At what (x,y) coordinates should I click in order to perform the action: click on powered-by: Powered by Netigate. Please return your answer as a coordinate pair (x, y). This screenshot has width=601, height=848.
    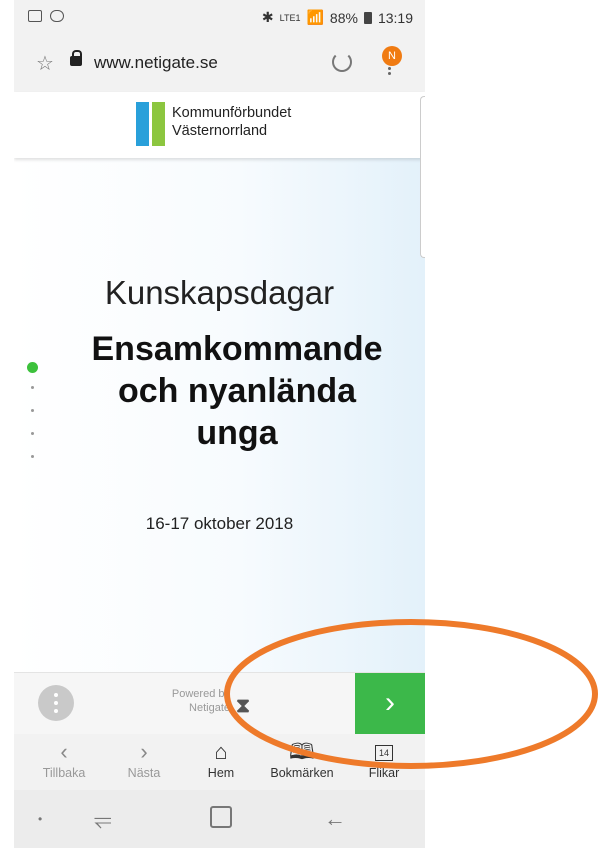
    Looking at the image, I should click on (198, 701).